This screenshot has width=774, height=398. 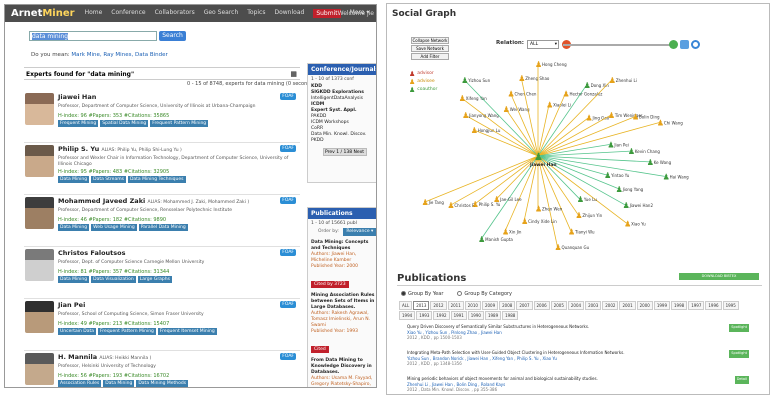 I want to click on nav-item-1: Conference, so click(x=128, y=13).